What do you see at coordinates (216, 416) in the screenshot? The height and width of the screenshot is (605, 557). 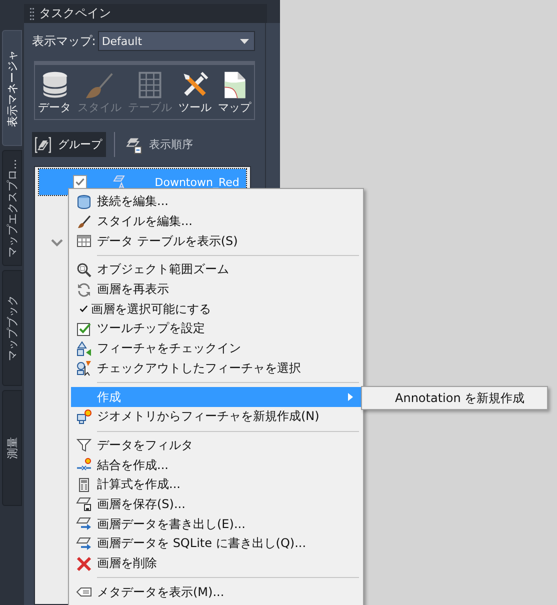 I see `menu-item: ジオメトリからフィーチャを新規作成(N)` at bounding box center [216, 416].